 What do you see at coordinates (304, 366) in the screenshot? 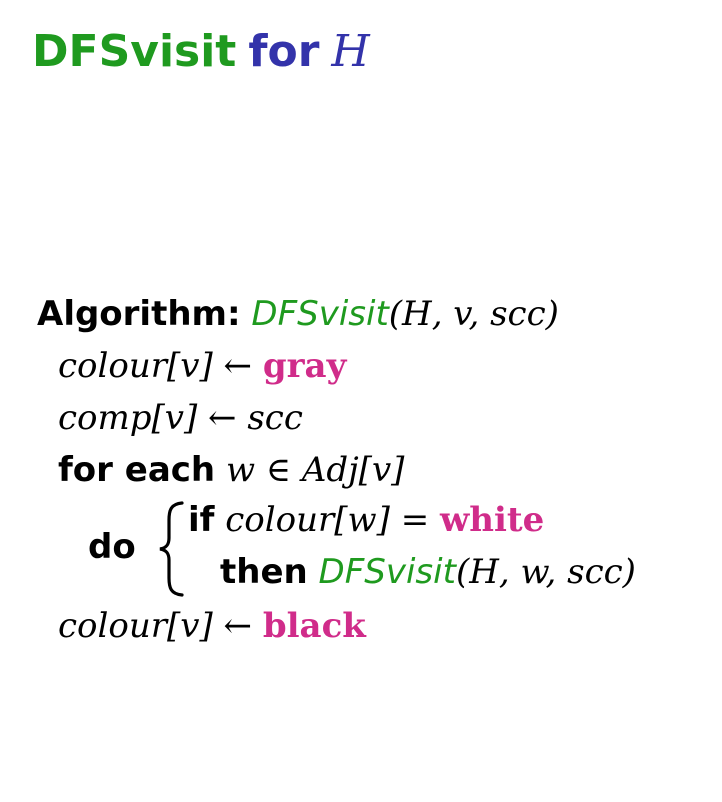
I see `line1-value: gray` at bounding box center [304, 366].